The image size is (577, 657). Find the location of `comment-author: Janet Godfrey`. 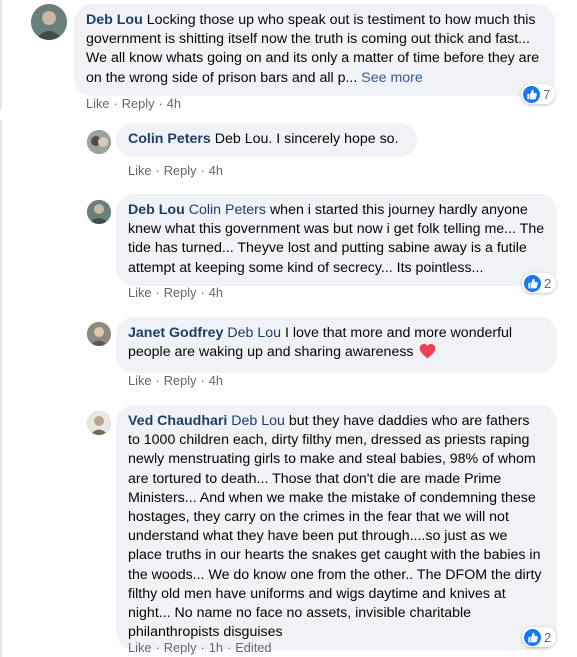

comment-author: Janet Godfrey is located at coordinates (175, 333).